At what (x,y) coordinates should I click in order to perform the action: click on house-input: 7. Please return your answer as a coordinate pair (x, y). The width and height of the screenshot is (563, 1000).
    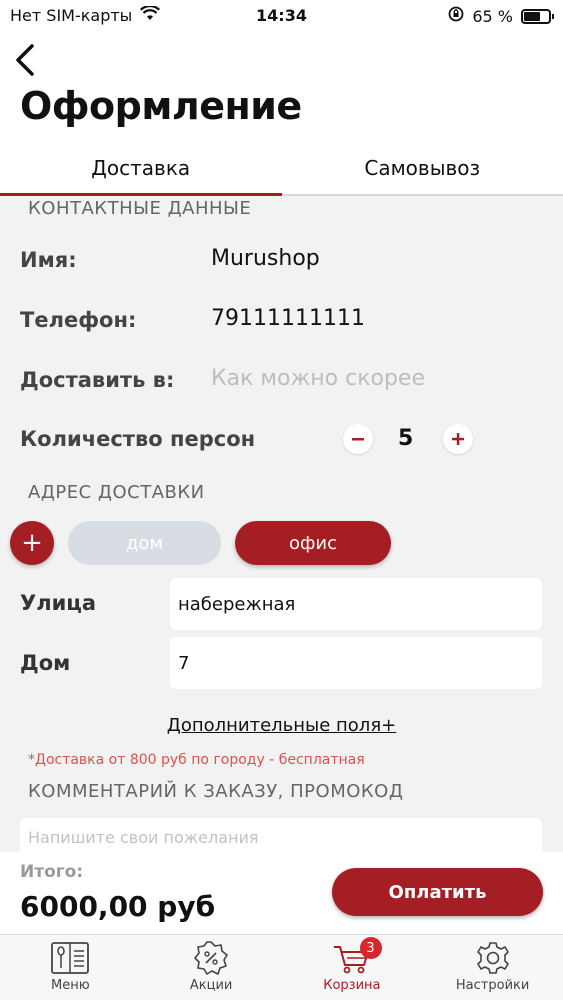
    Looking at the image, I should click on (356, 663).